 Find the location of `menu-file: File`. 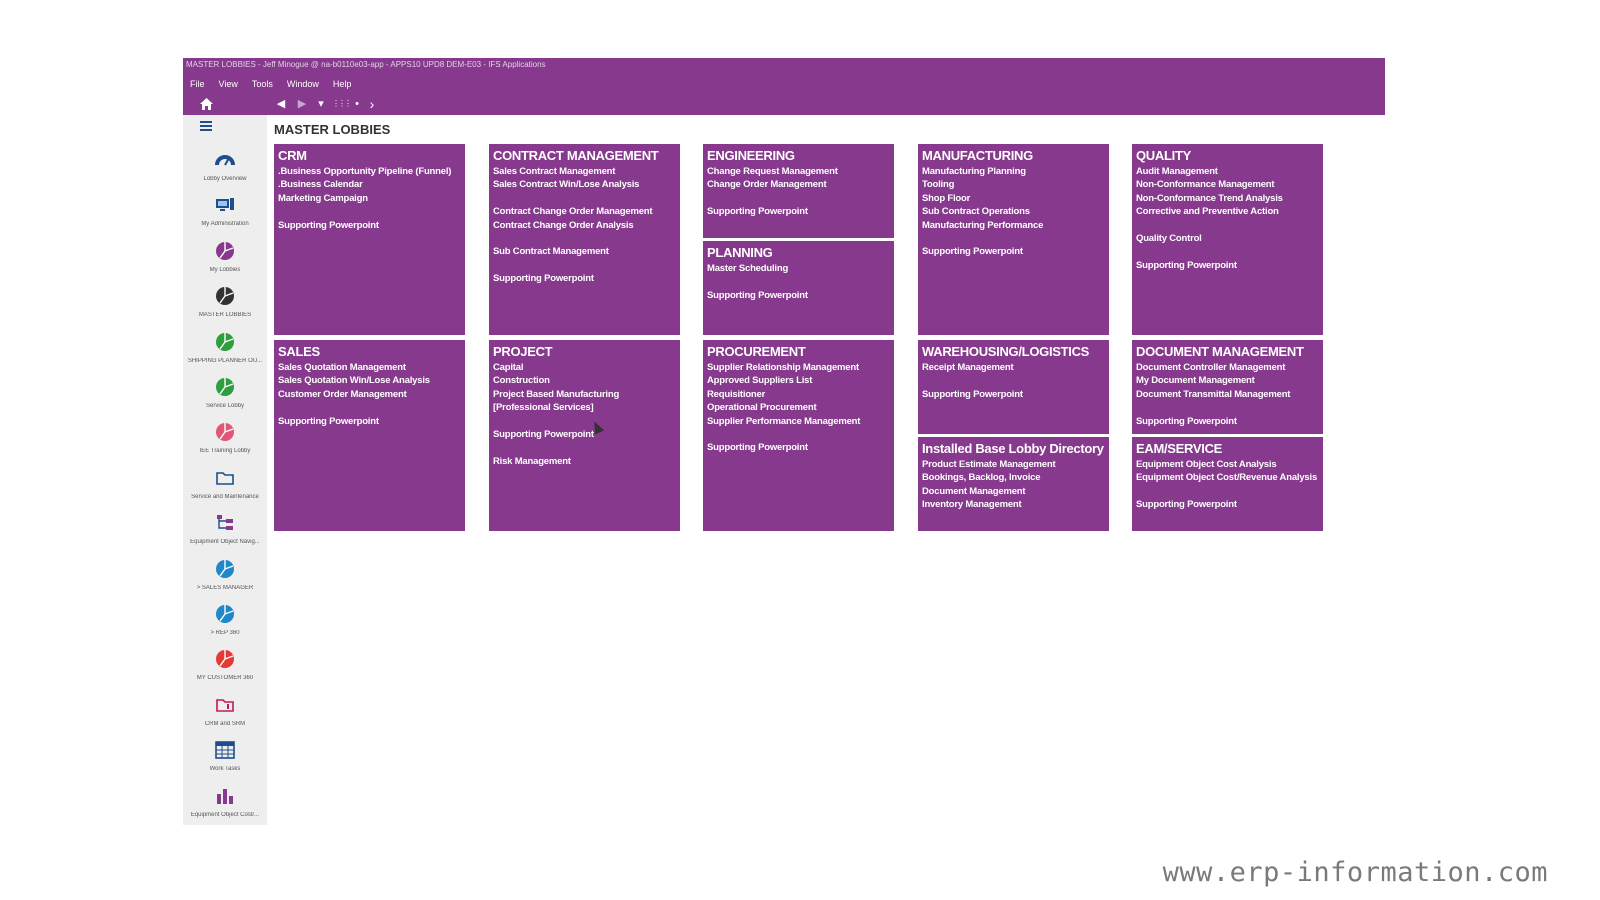

menu-file: File is located at coordinates (197, 84).